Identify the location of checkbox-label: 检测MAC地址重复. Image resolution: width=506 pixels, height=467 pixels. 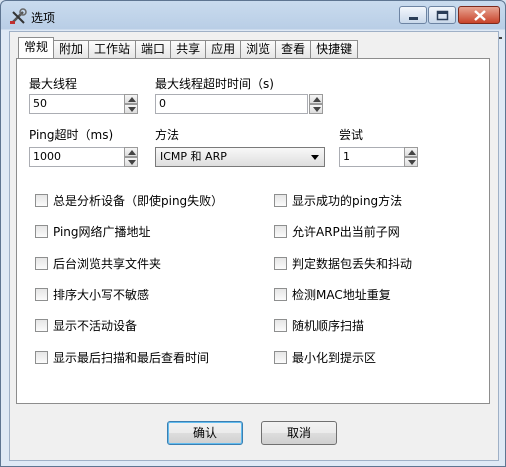
(341, 294).